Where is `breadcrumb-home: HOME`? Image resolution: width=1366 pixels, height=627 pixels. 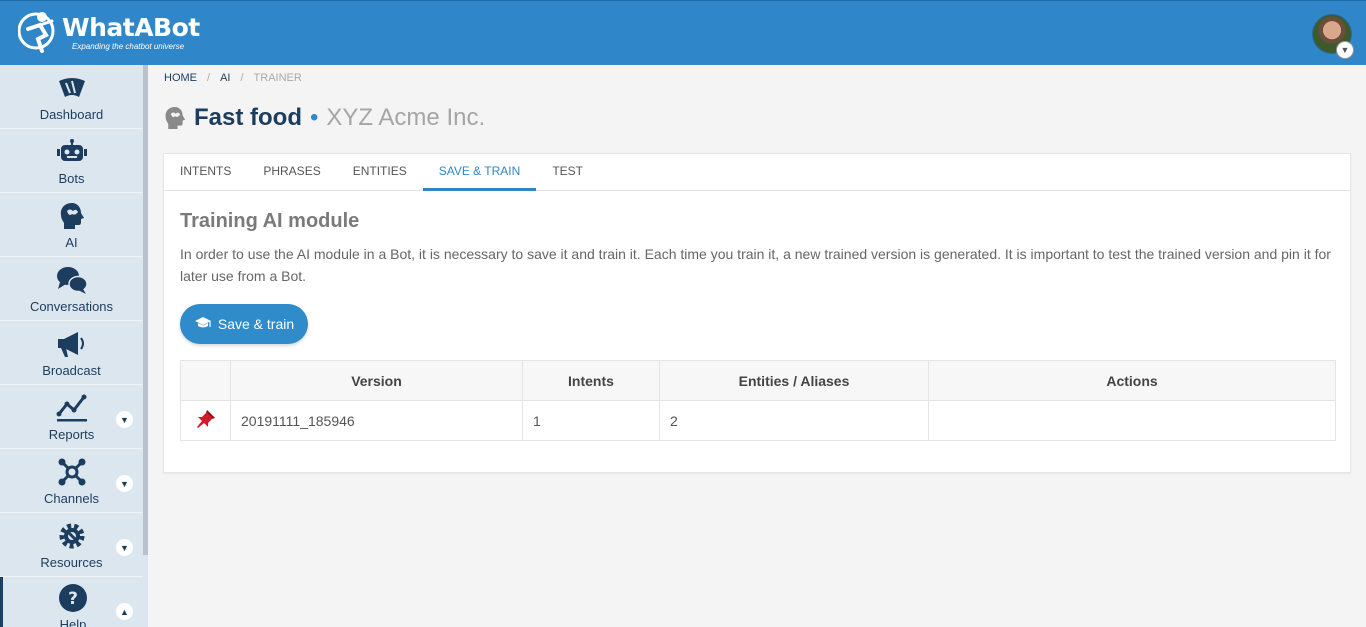 breadcrumb-home: HOME is located at coordinates (180, 78).